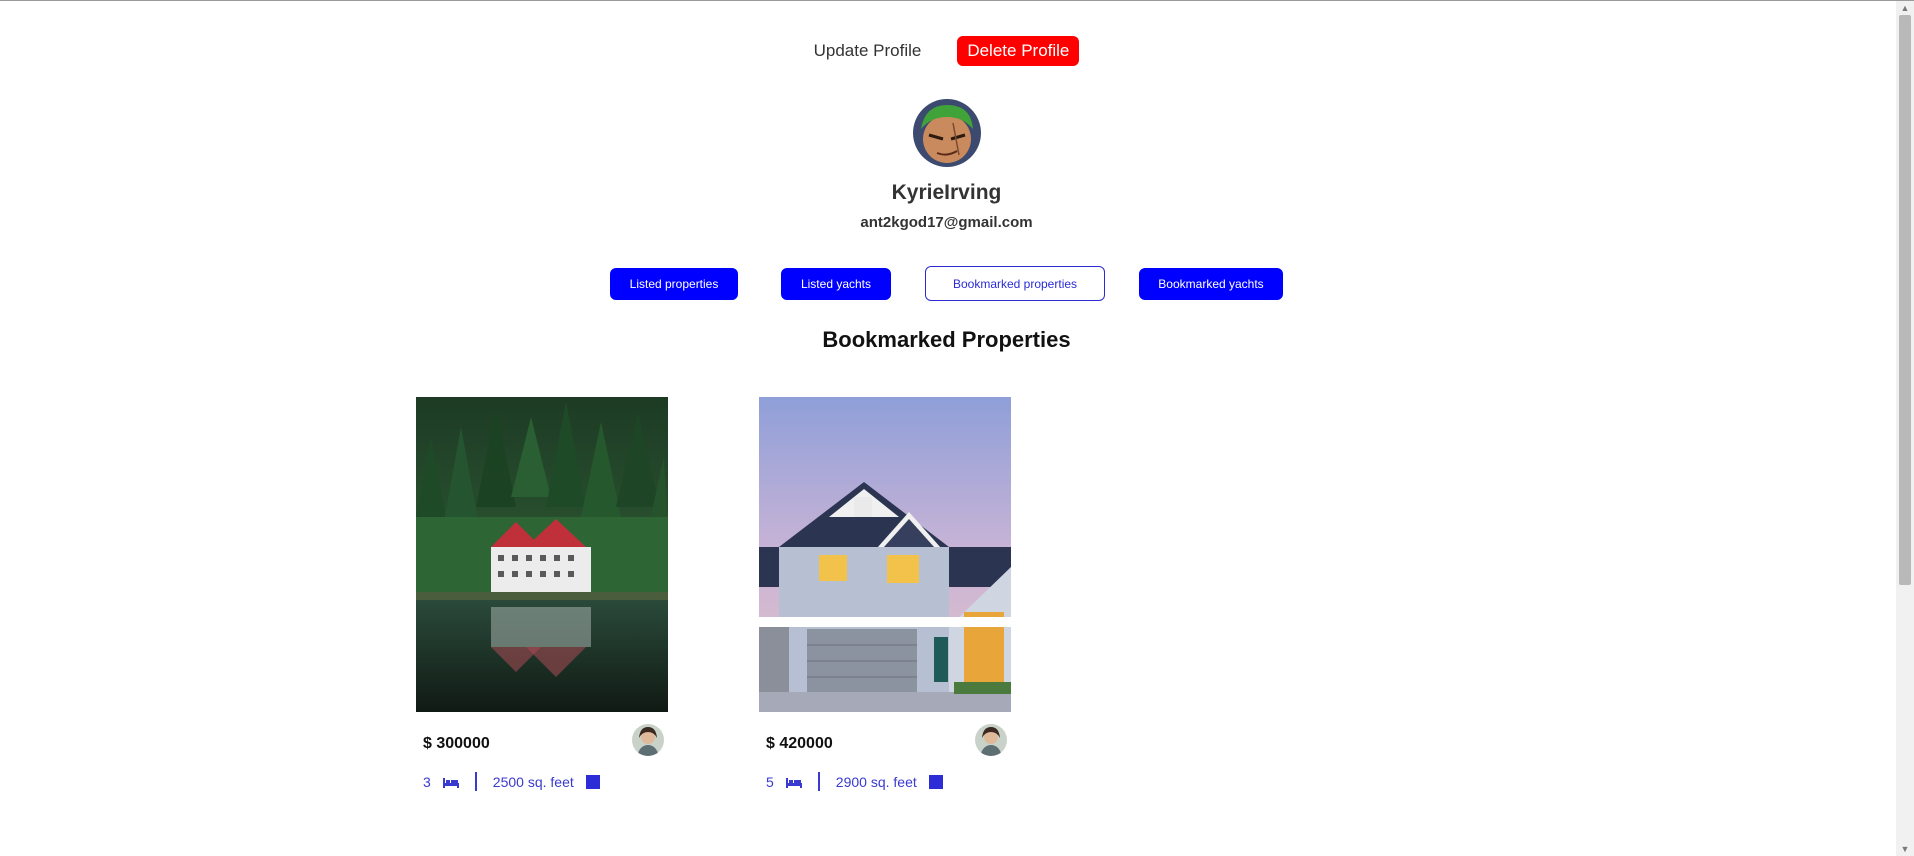 The width and height of the screenshot is (1914, 856). I want to click on profile-username: KyrieIrving, so click(946, 192).